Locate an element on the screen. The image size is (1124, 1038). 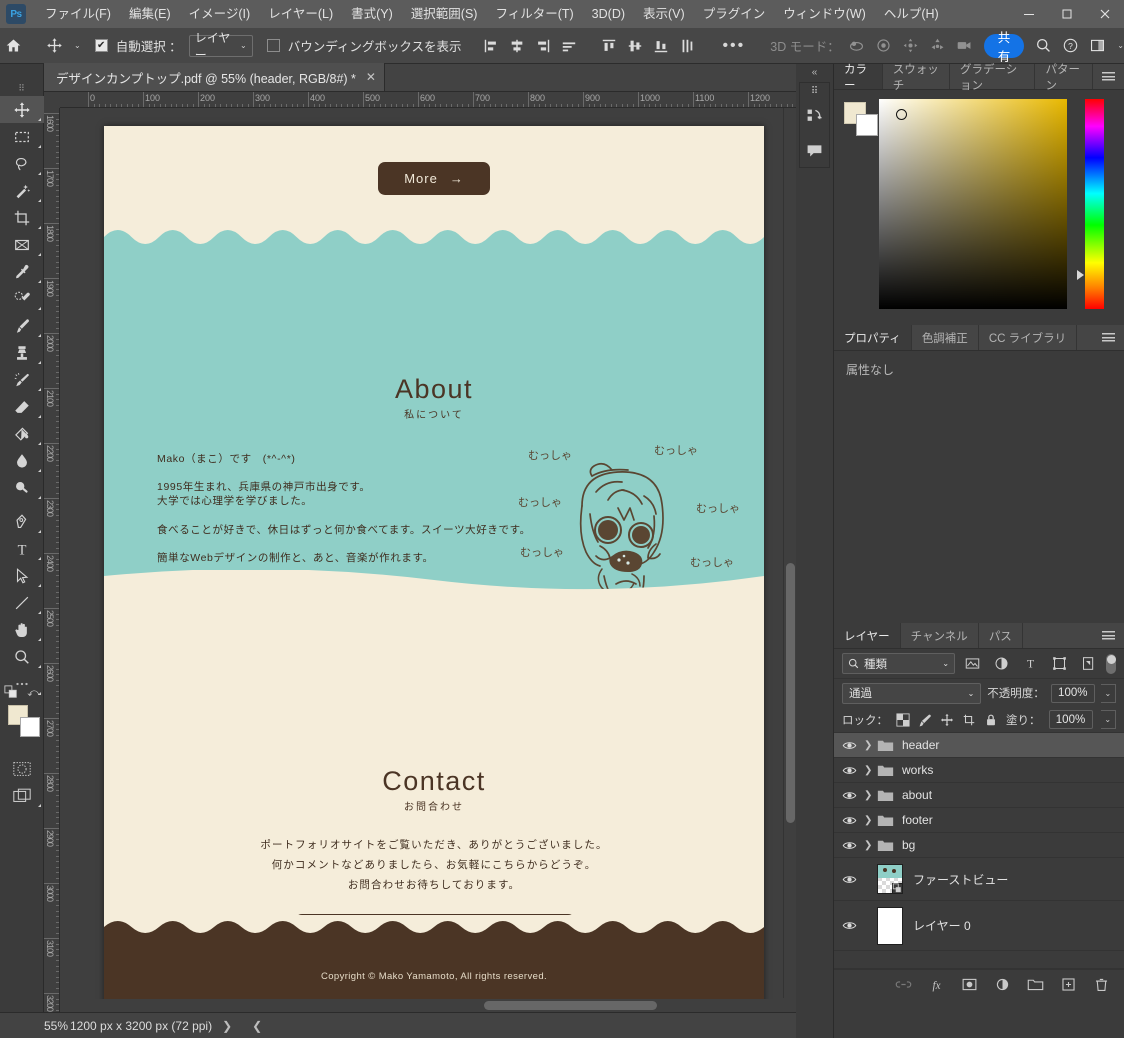
tab-swatches: スウォッチ is located at coordinates (916, 78).